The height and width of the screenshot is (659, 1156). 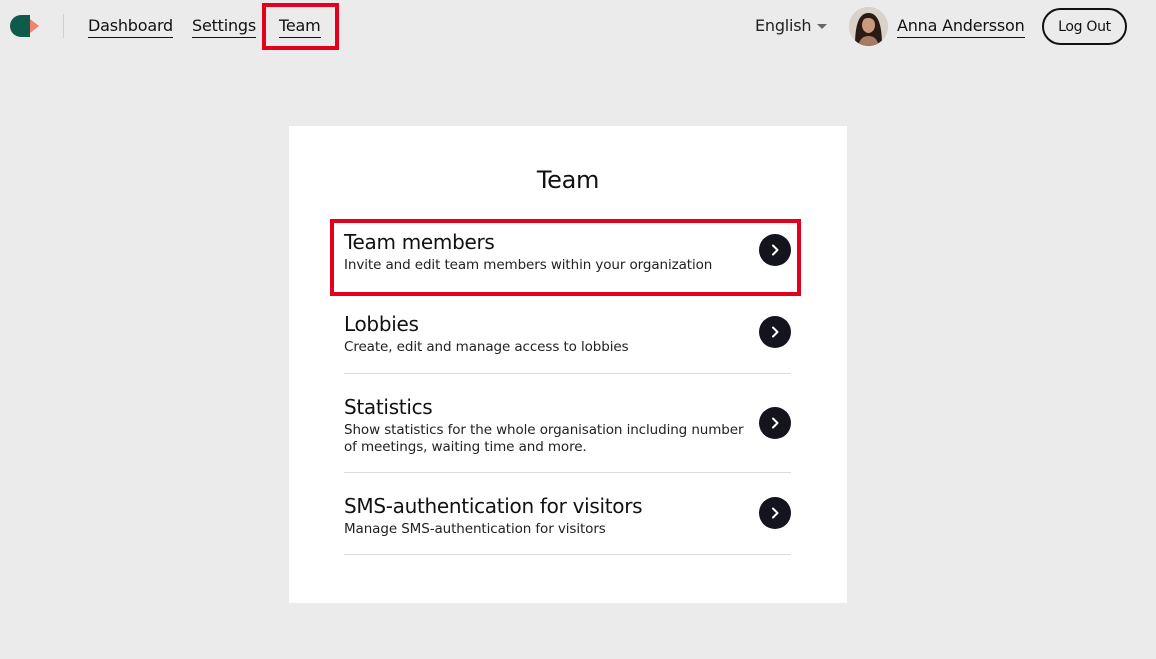 I want to click on item-title: Statistics, so click(x=388, y=407).